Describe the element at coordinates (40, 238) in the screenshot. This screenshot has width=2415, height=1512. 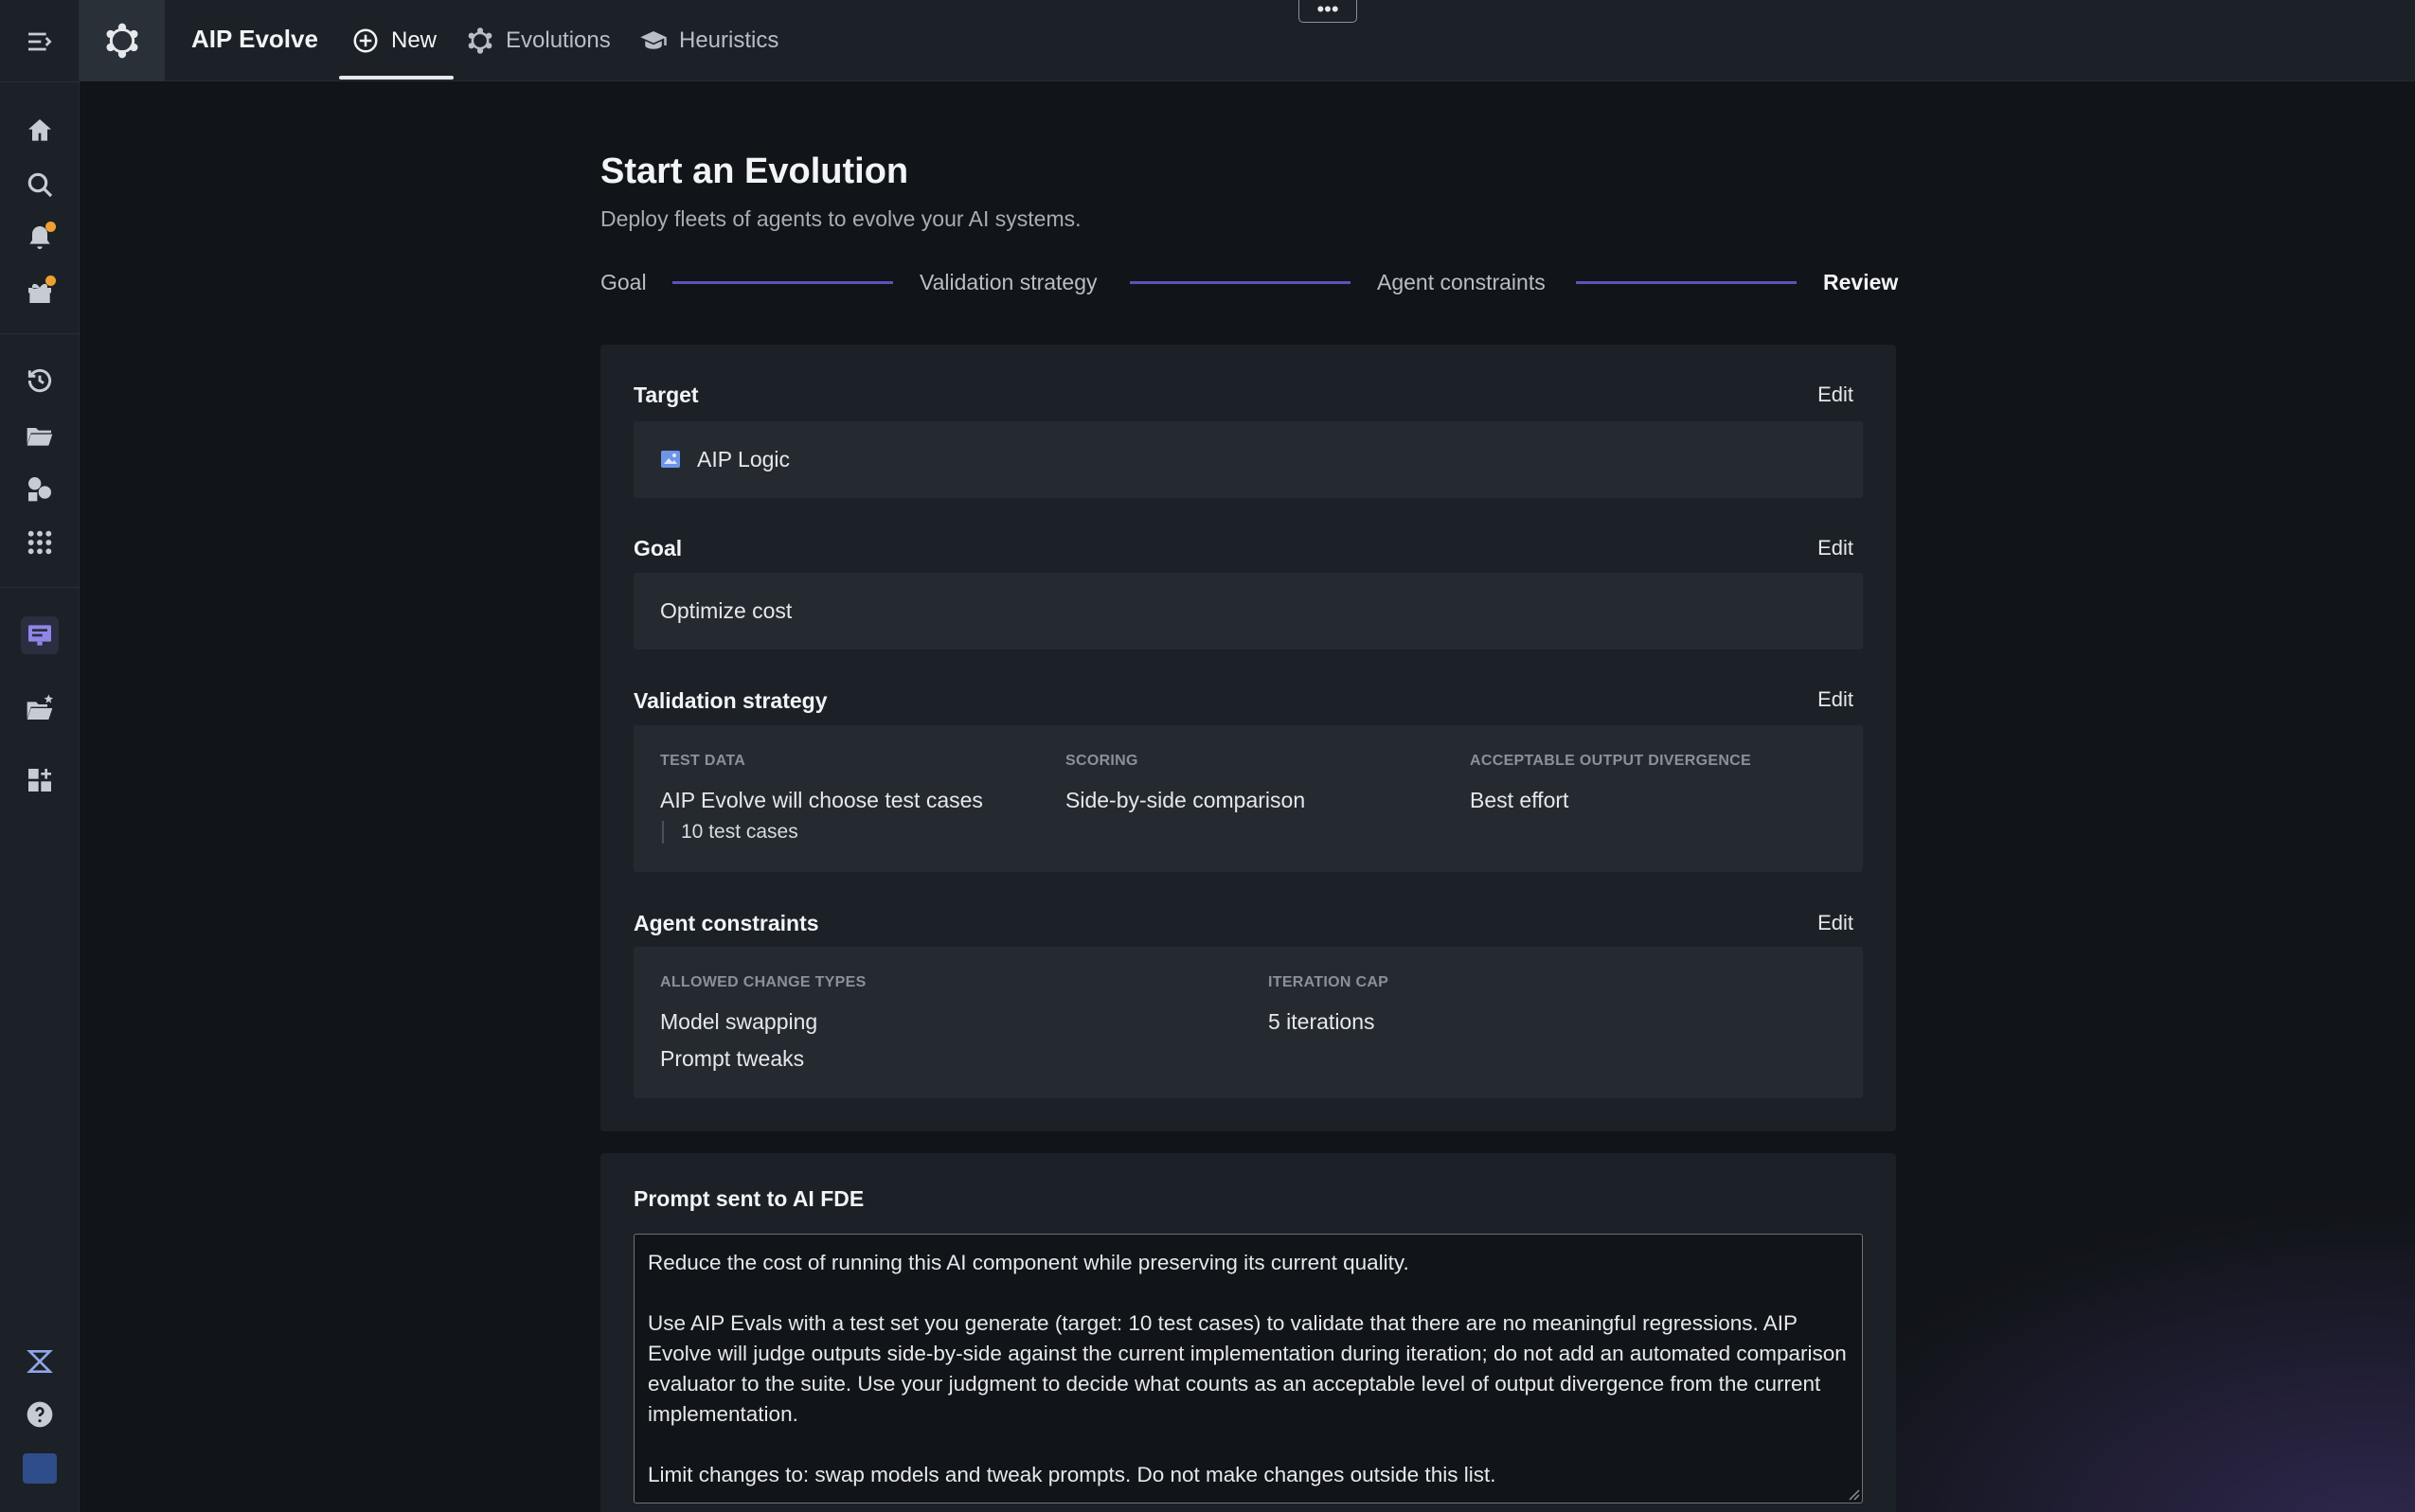
I see `notifications-icon` at that location.